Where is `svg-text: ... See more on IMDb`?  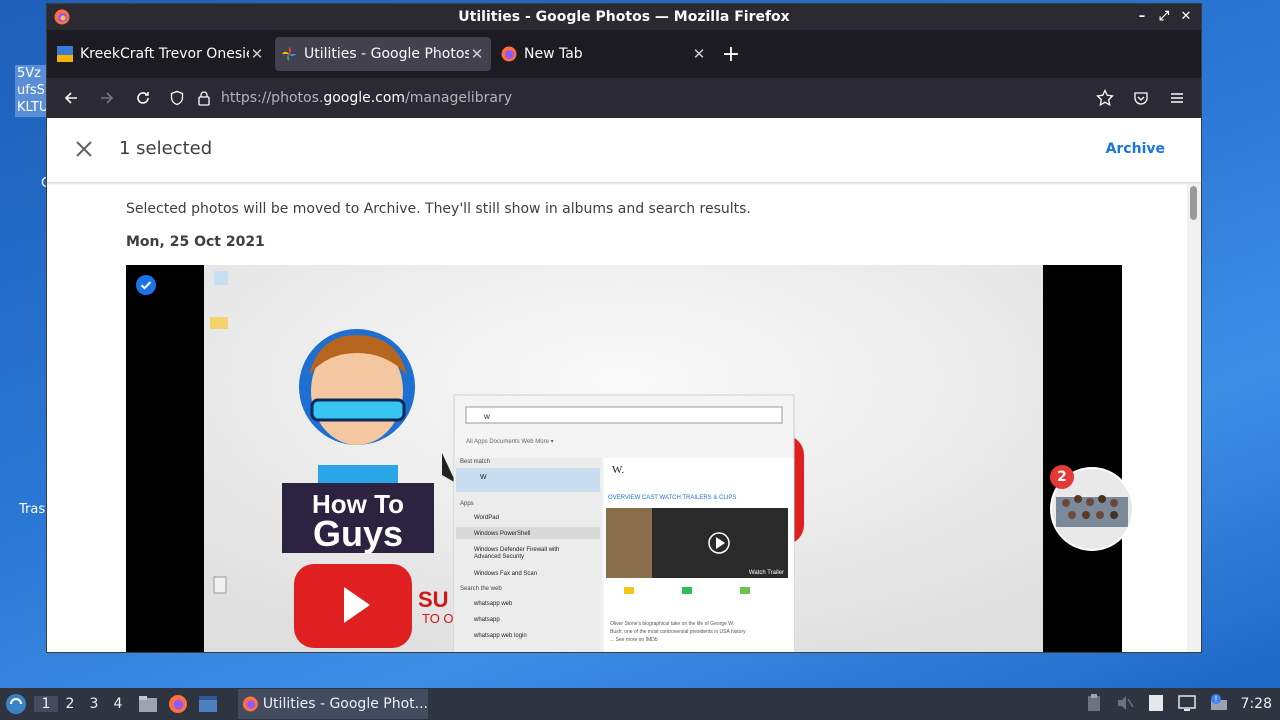 svg-text: ... See more on IMDb is located at coordinates (634, 640).